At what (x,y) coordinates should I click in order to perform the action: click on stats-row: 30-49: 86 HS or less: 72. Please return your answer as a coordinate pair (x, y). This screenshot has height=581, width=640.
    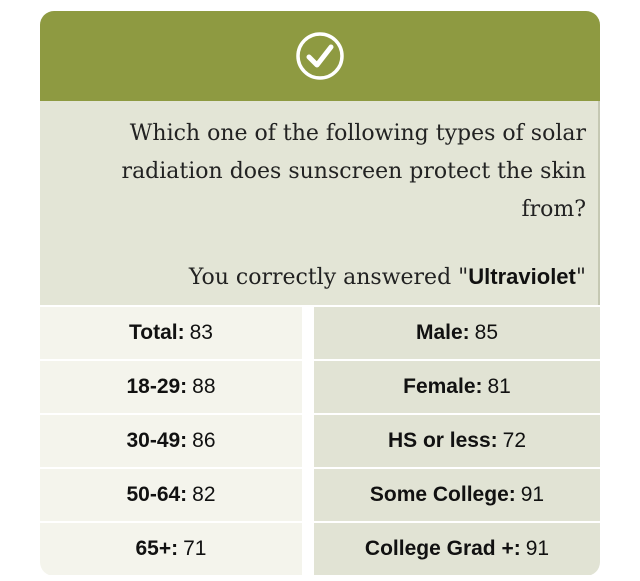
    Looking at the image, I should click on (320, 440).